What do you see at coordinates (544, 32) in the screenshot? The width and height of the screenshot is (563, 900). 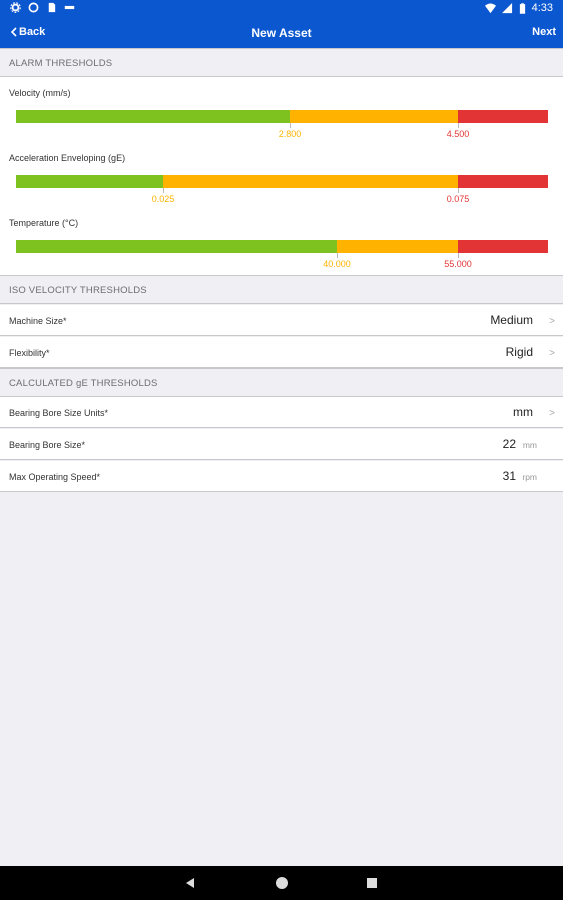 I see `next-button: Next` at bounding box center [544, 32].